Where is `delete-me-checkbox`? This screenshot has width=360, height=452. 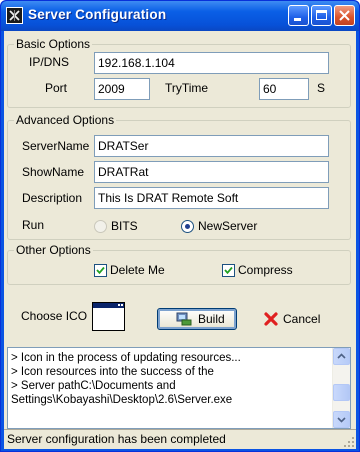
delete-me-checkbox is located at coordinates (100, 270).